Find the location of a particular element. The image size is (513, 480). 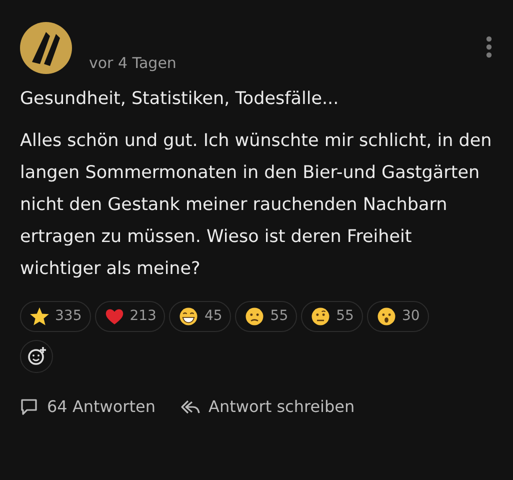

raised-eyebrow-face-icon is located at coordinates (321, 316).